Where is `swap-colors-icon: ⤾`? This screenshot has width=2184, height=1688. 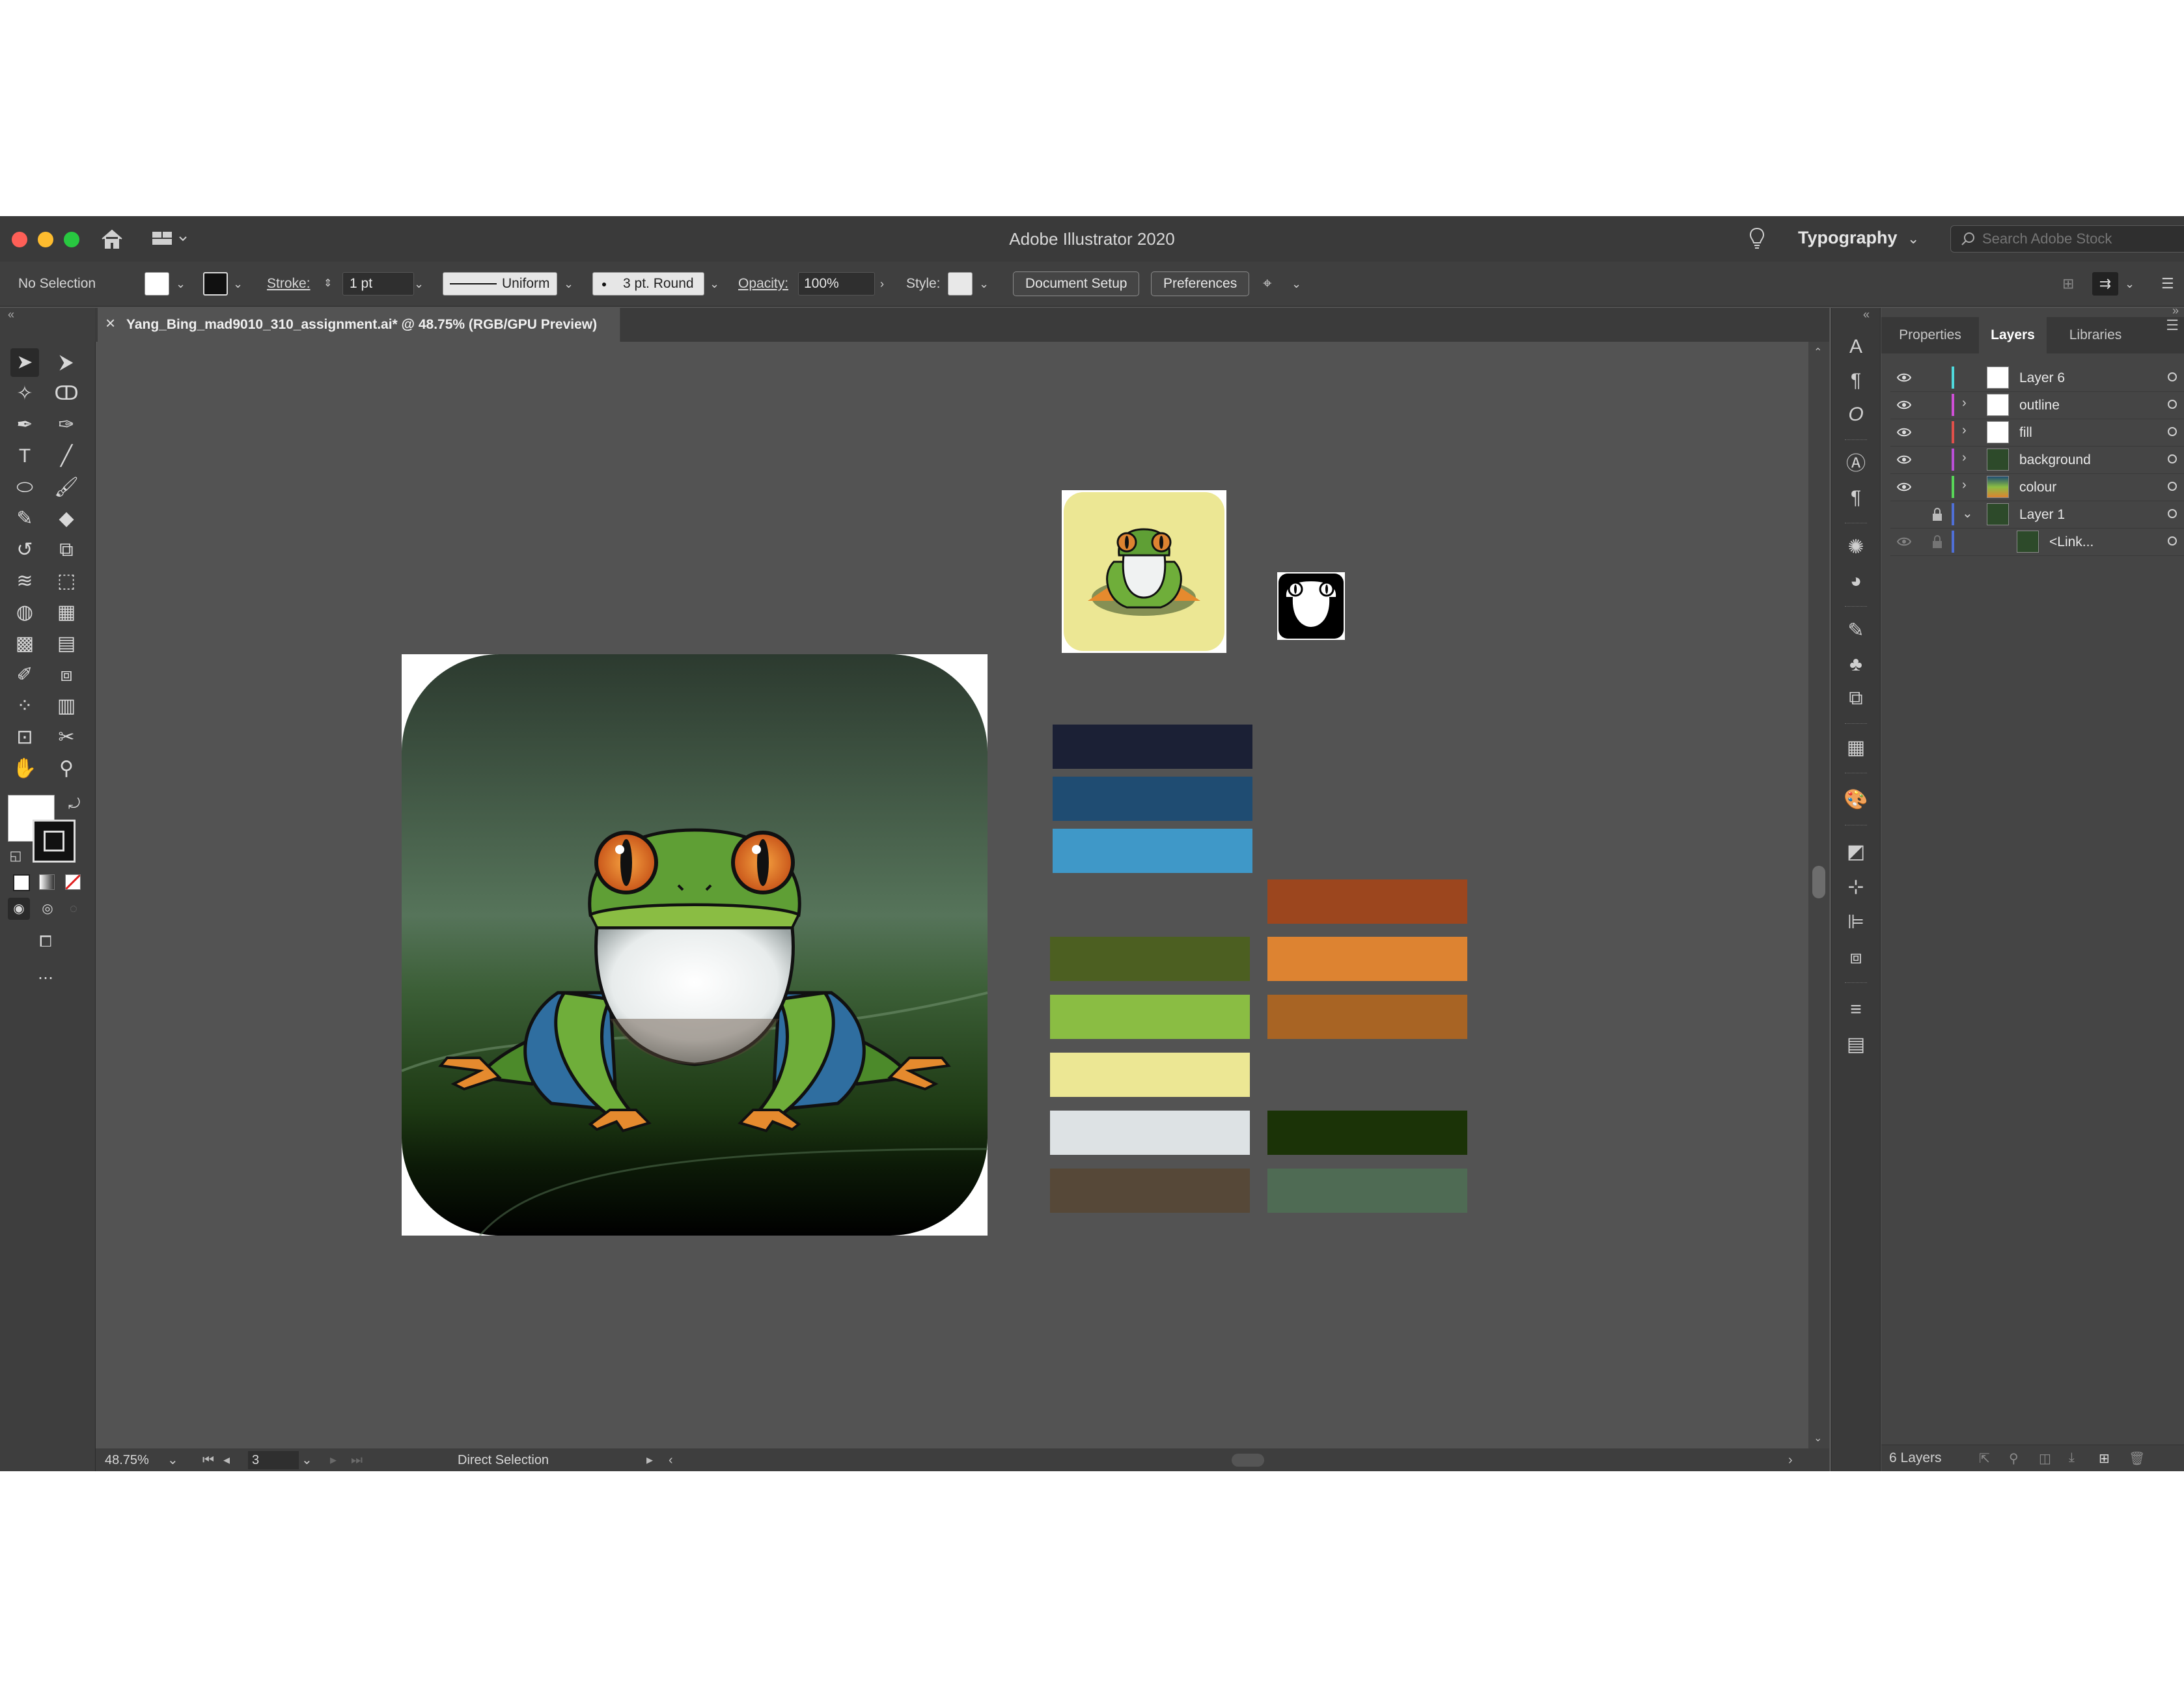 swap-colors-icon: ⤾ is located at coordinates (74, 804).